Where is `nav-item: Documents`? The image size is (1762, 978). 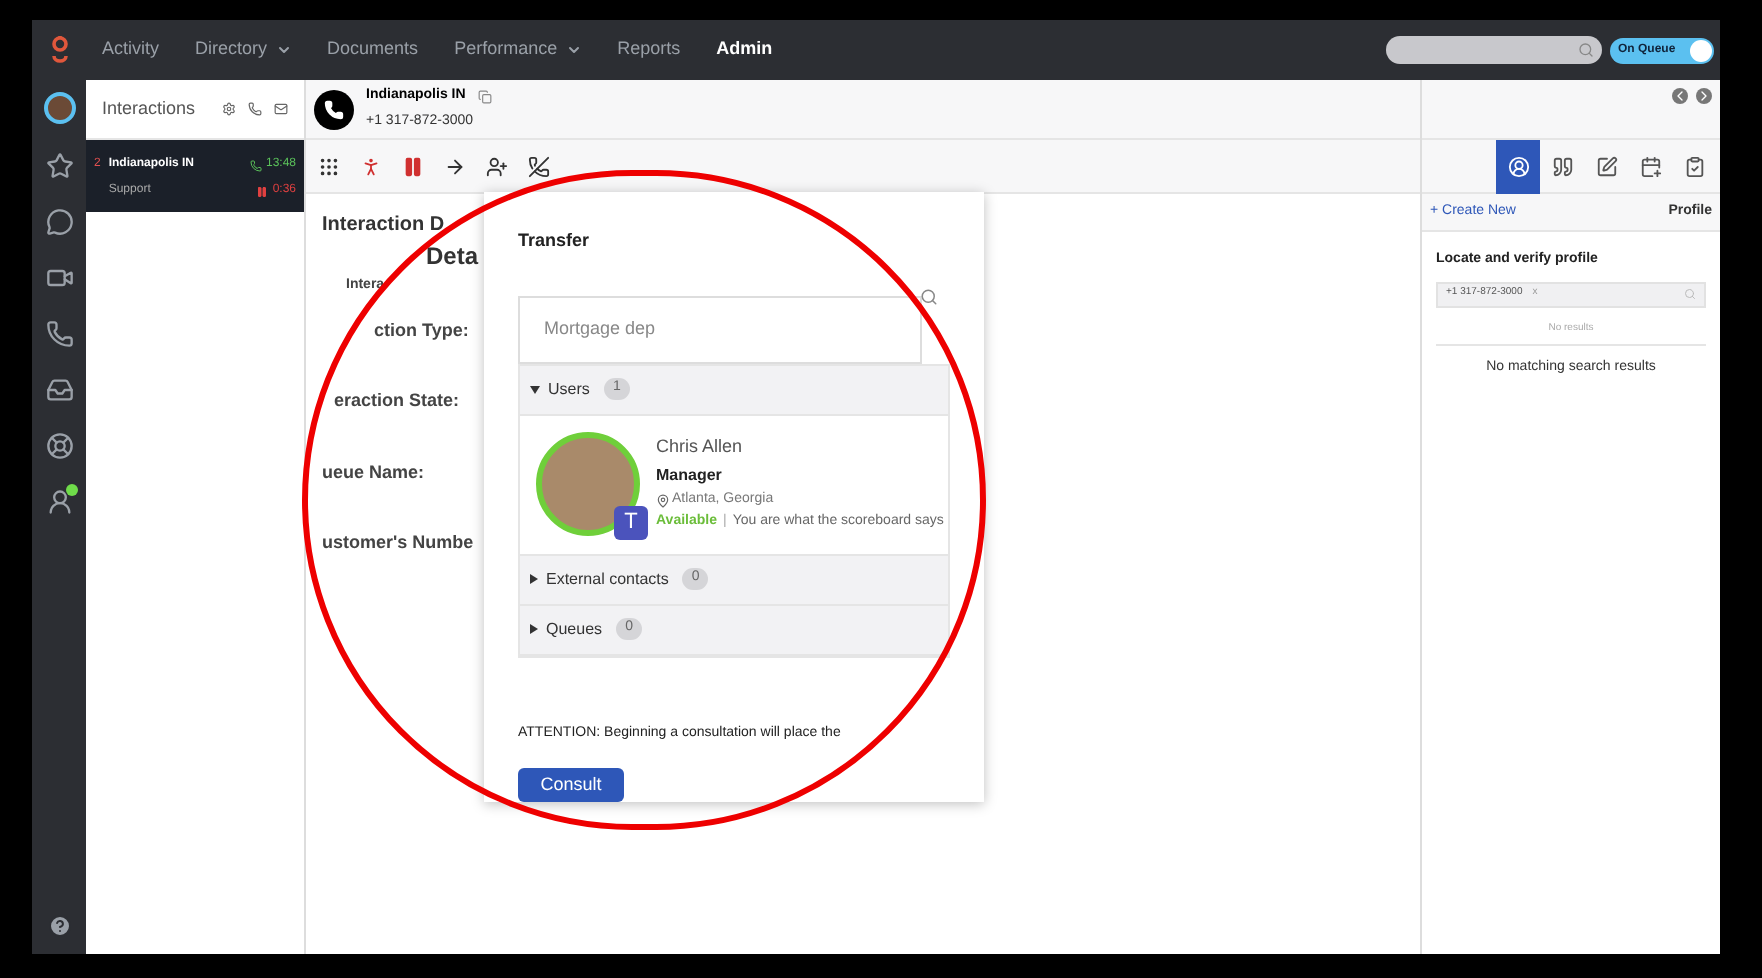 nav-item: Documents is located at coordinates (373, 50).